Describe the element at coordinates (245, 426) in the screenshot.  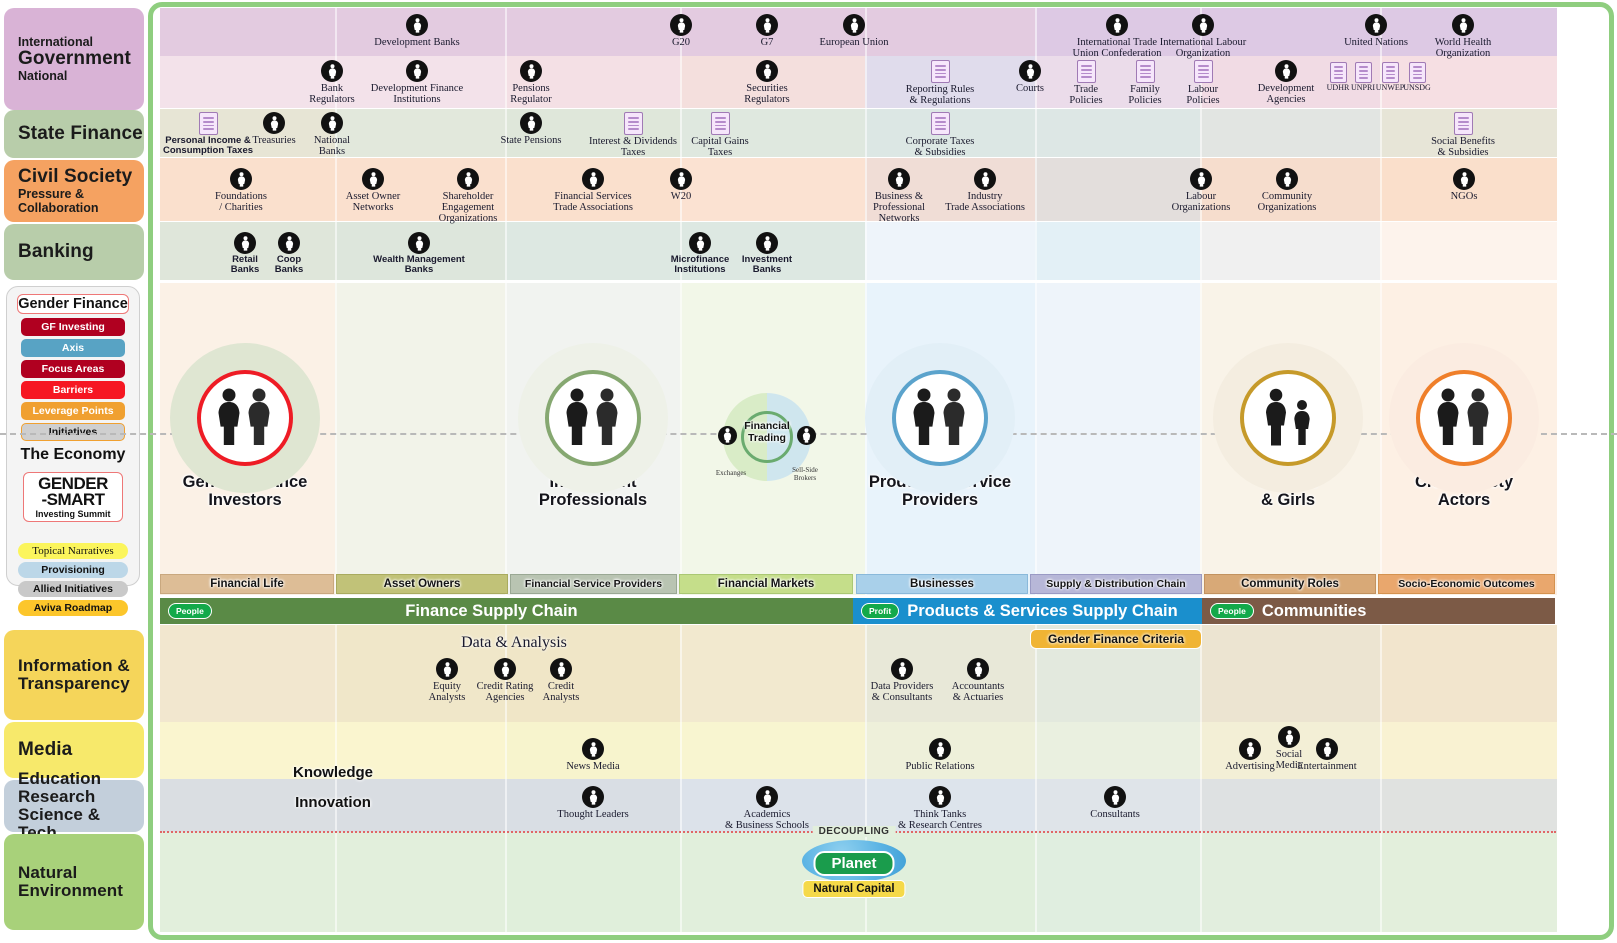
I see `persona-gender-finance-investors: Gender FinanceInvestors` at that location.